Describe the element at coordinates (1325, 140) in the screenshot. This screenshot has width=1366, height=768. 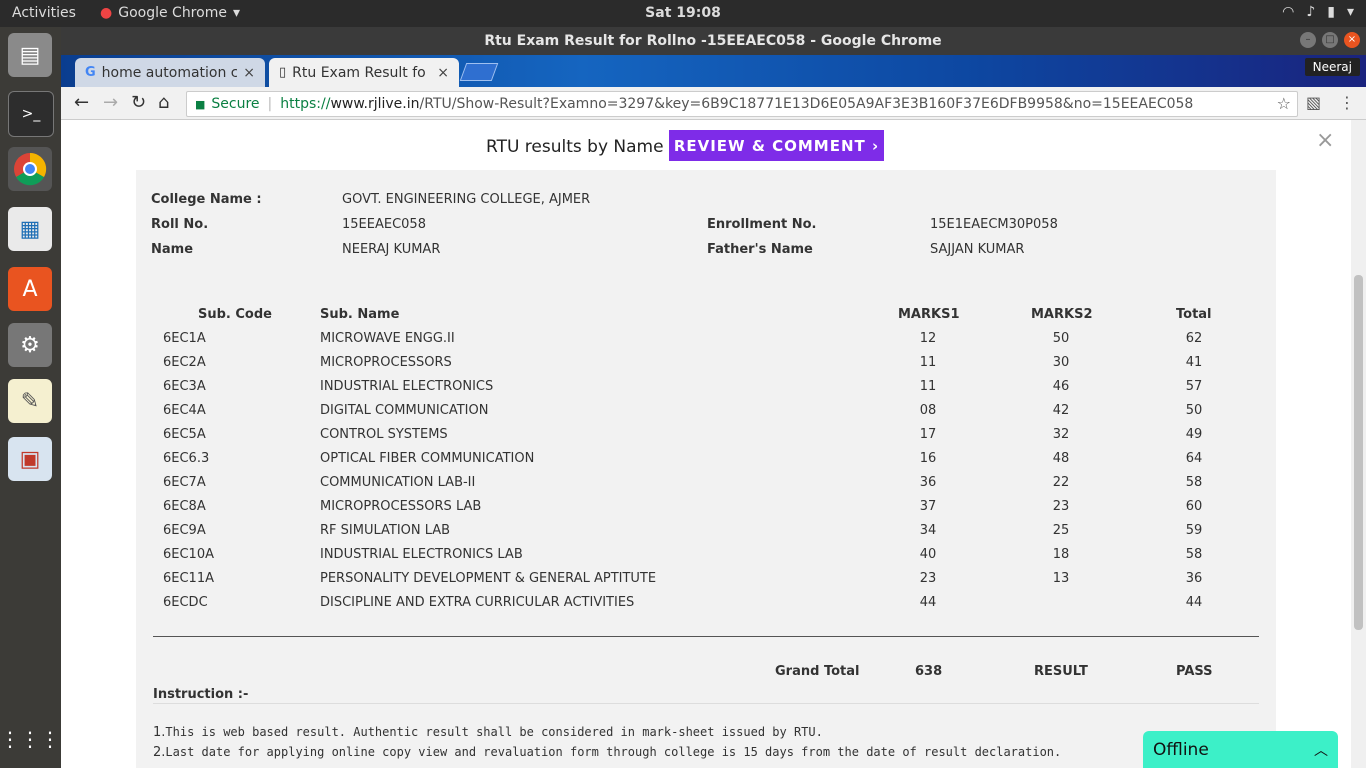
I see `close-banner-icon: ×` at that location.